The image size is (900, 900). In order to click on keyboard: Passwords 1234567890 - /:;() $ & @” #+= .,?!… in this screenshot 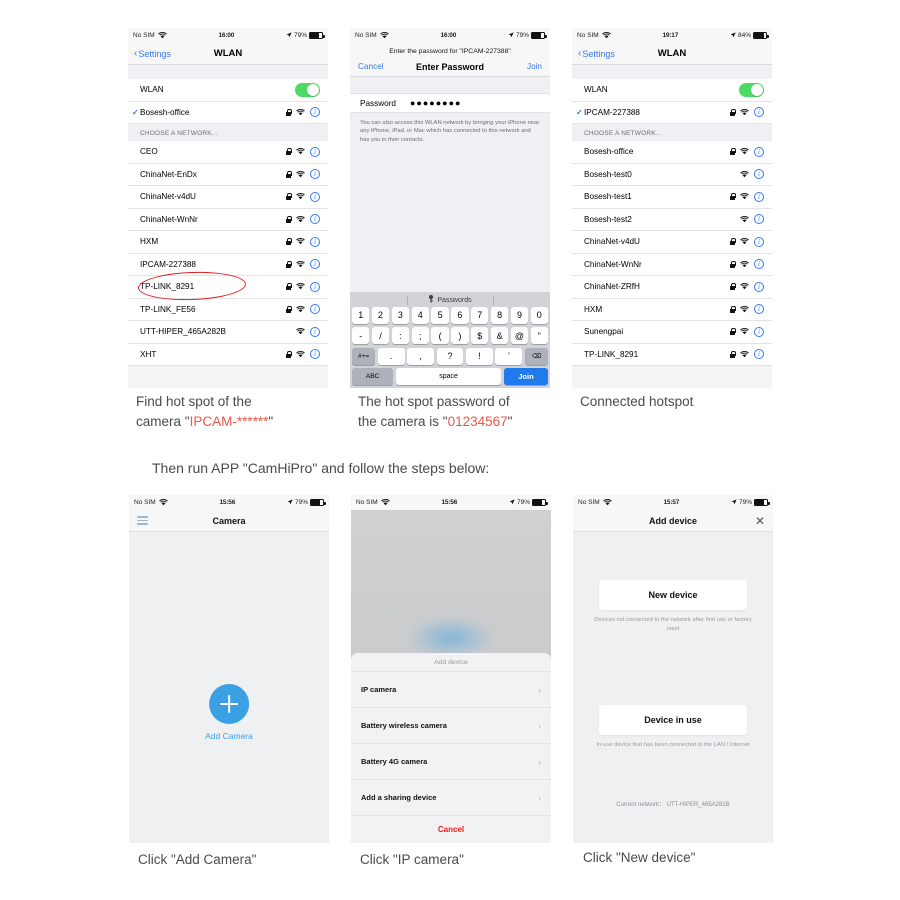, I will do `click(450, 339)`.